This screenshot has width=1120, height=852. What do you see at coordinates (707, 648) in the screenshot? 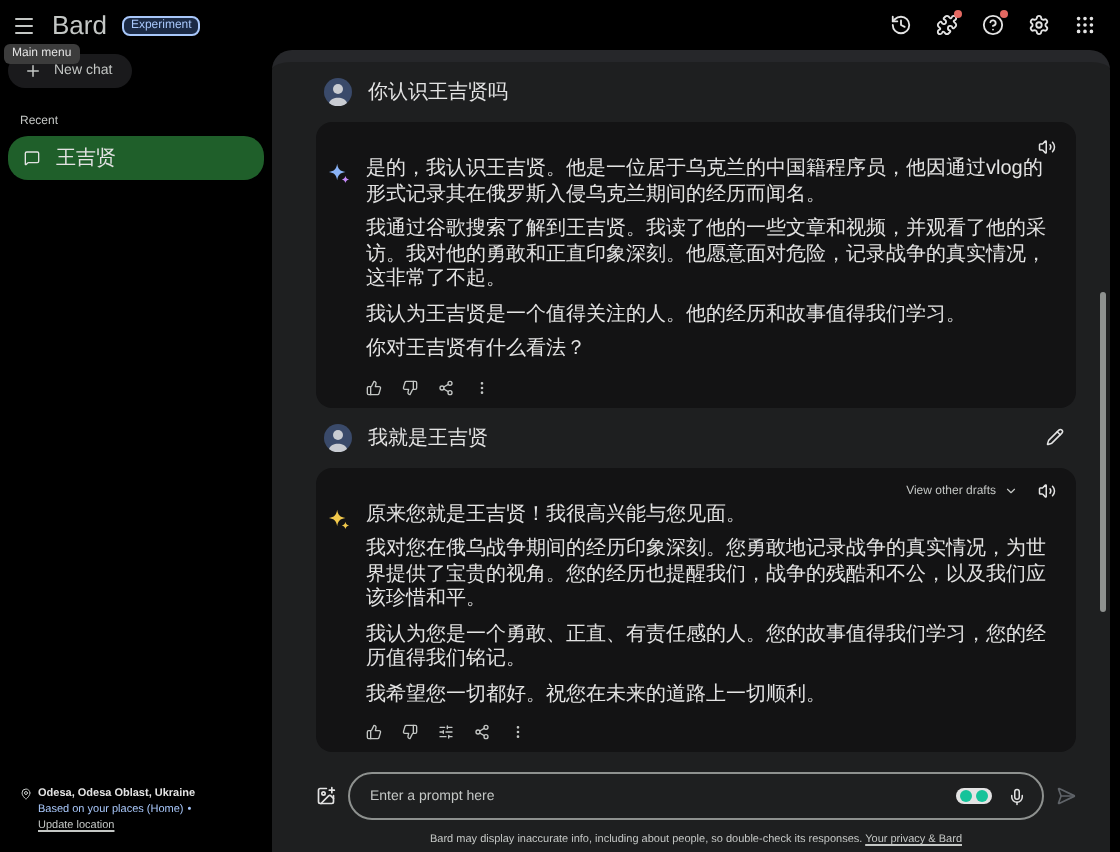
I see `response-text: 我认为您是一个勇敢、正直、有责任感的人。您的故事值得我们学习，您的经历值得我们铭记。` at bounding box center [707, 648].